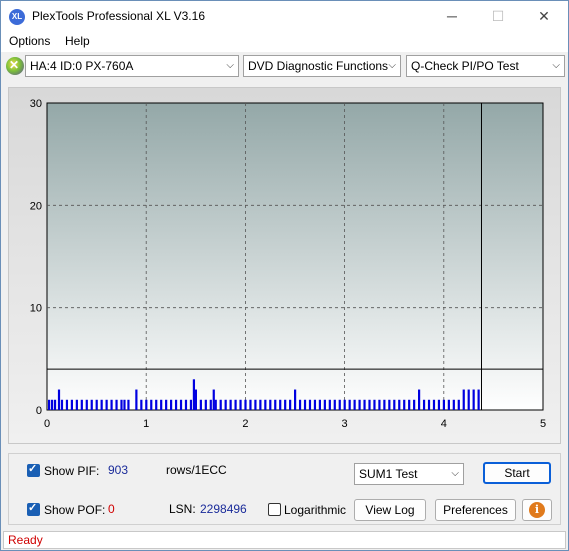 The width and height of the screenshot is (569, 551). What do you see at coordinates (409, 474) in the screenshot?
I see `sum-test-select: SUM1 Test ⌵` at bounding box center [409, 474].